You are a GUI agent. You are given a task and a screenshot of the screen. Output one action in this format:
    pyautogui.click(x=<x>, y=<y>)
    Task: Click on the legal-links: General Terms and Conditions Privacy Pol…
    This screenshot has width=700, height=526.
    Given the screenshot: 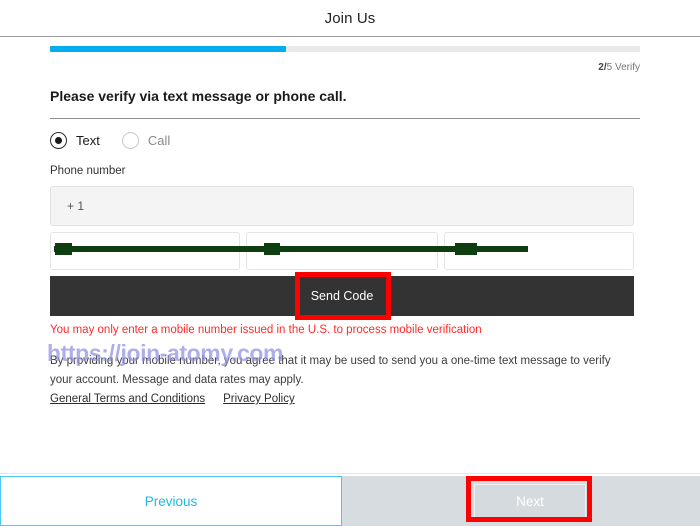 What is the action you would take?
    pyautogui.click(x=172, y=399)
    